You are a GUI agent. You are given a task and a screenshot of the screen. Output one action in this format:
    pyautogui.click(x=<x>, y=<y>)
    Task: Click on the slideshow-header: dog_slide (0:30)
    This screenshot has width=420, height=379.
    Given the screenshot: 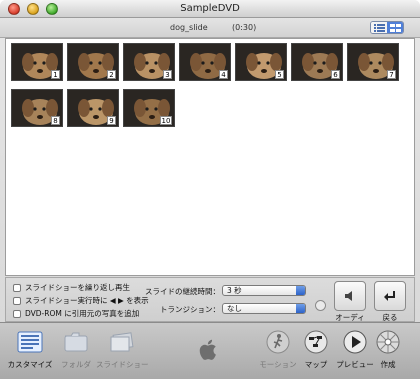 What is the action you would take?
    pyautogui.click(x=210, y=28)
    